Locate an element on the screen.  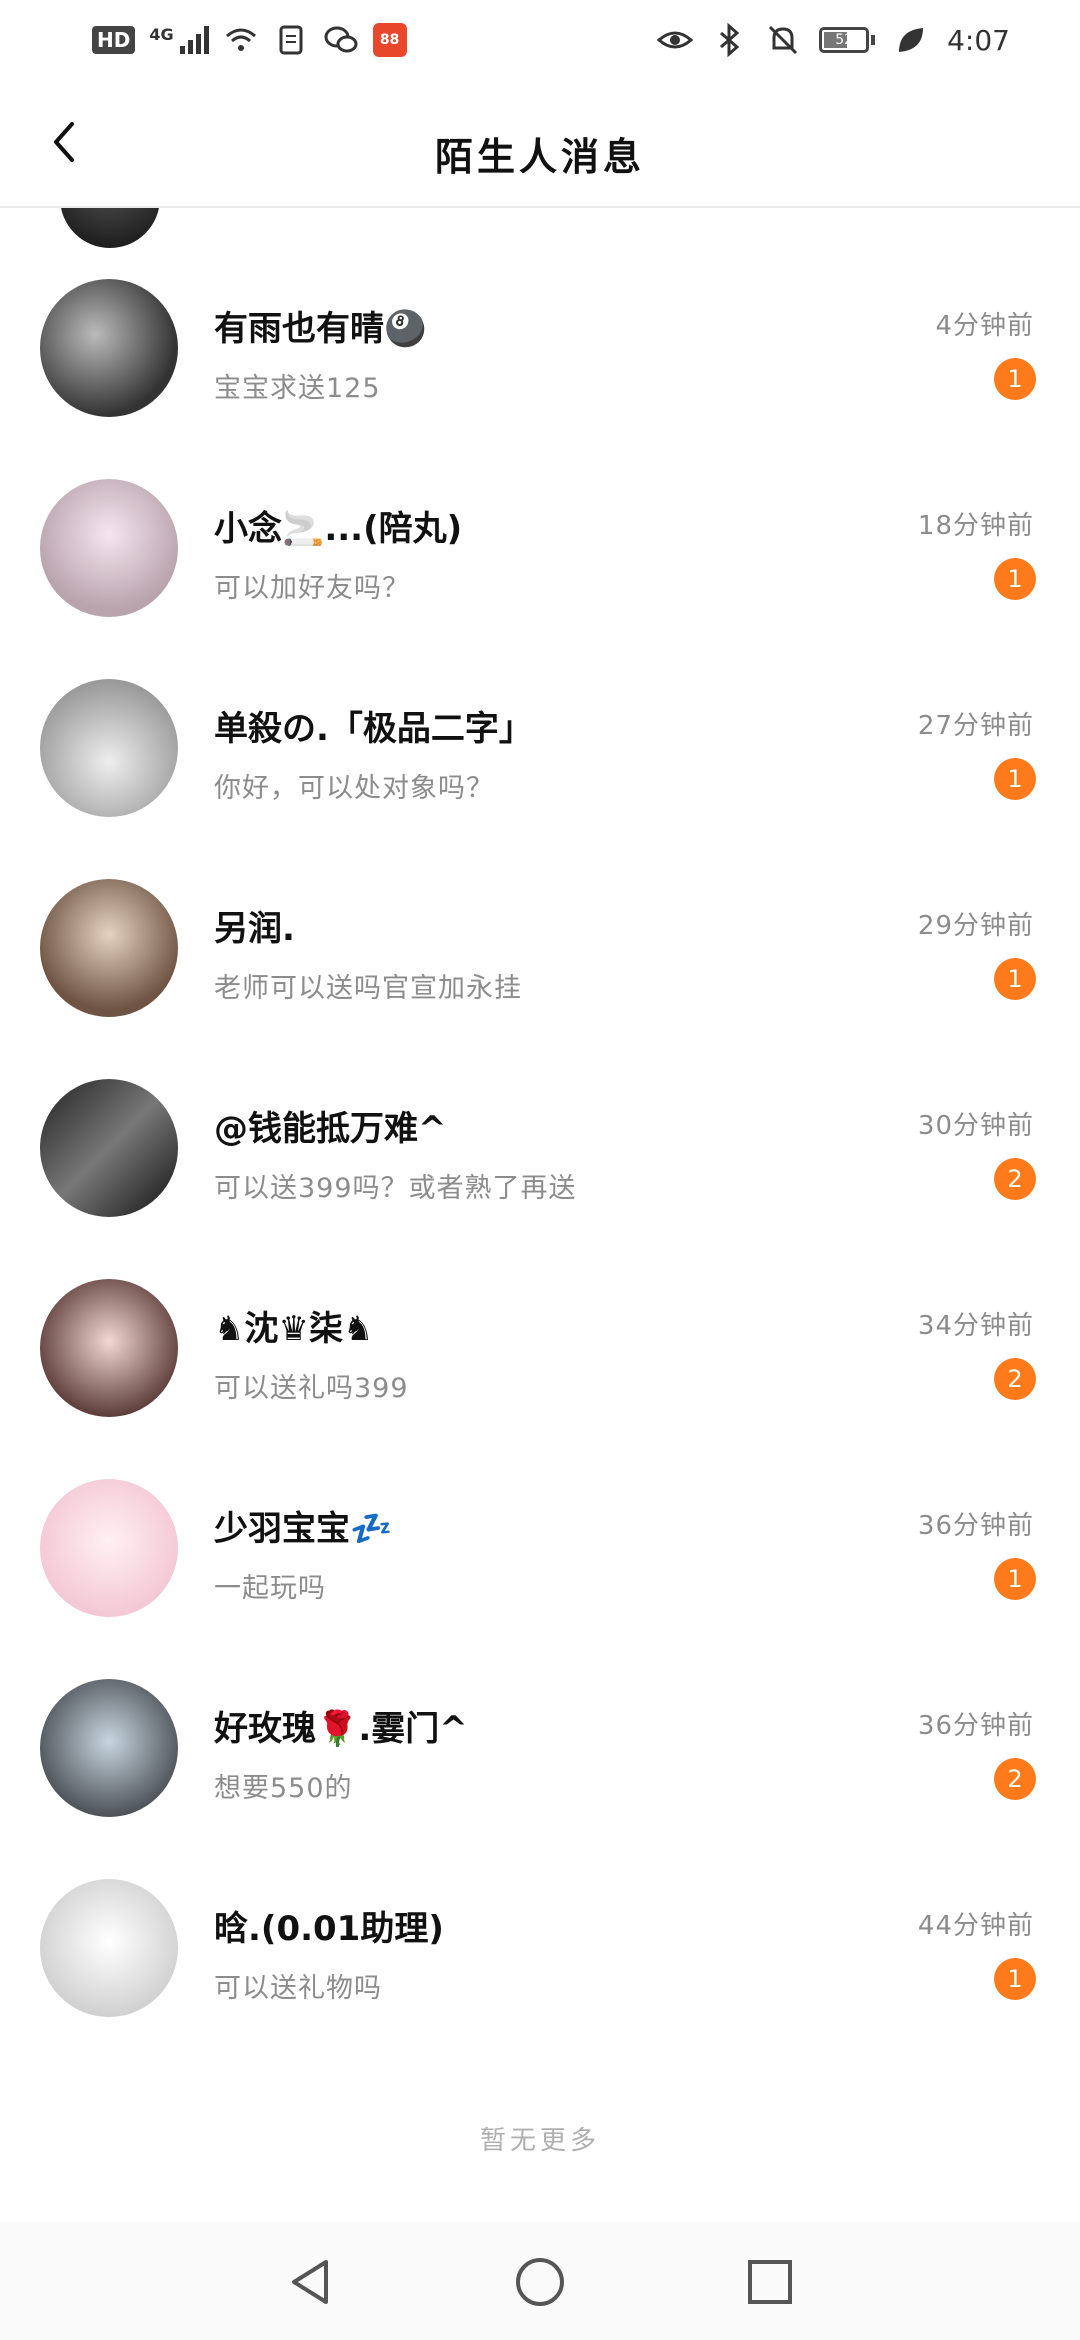
message-time: 44分钟前 is located at coordinates (975, 1926).